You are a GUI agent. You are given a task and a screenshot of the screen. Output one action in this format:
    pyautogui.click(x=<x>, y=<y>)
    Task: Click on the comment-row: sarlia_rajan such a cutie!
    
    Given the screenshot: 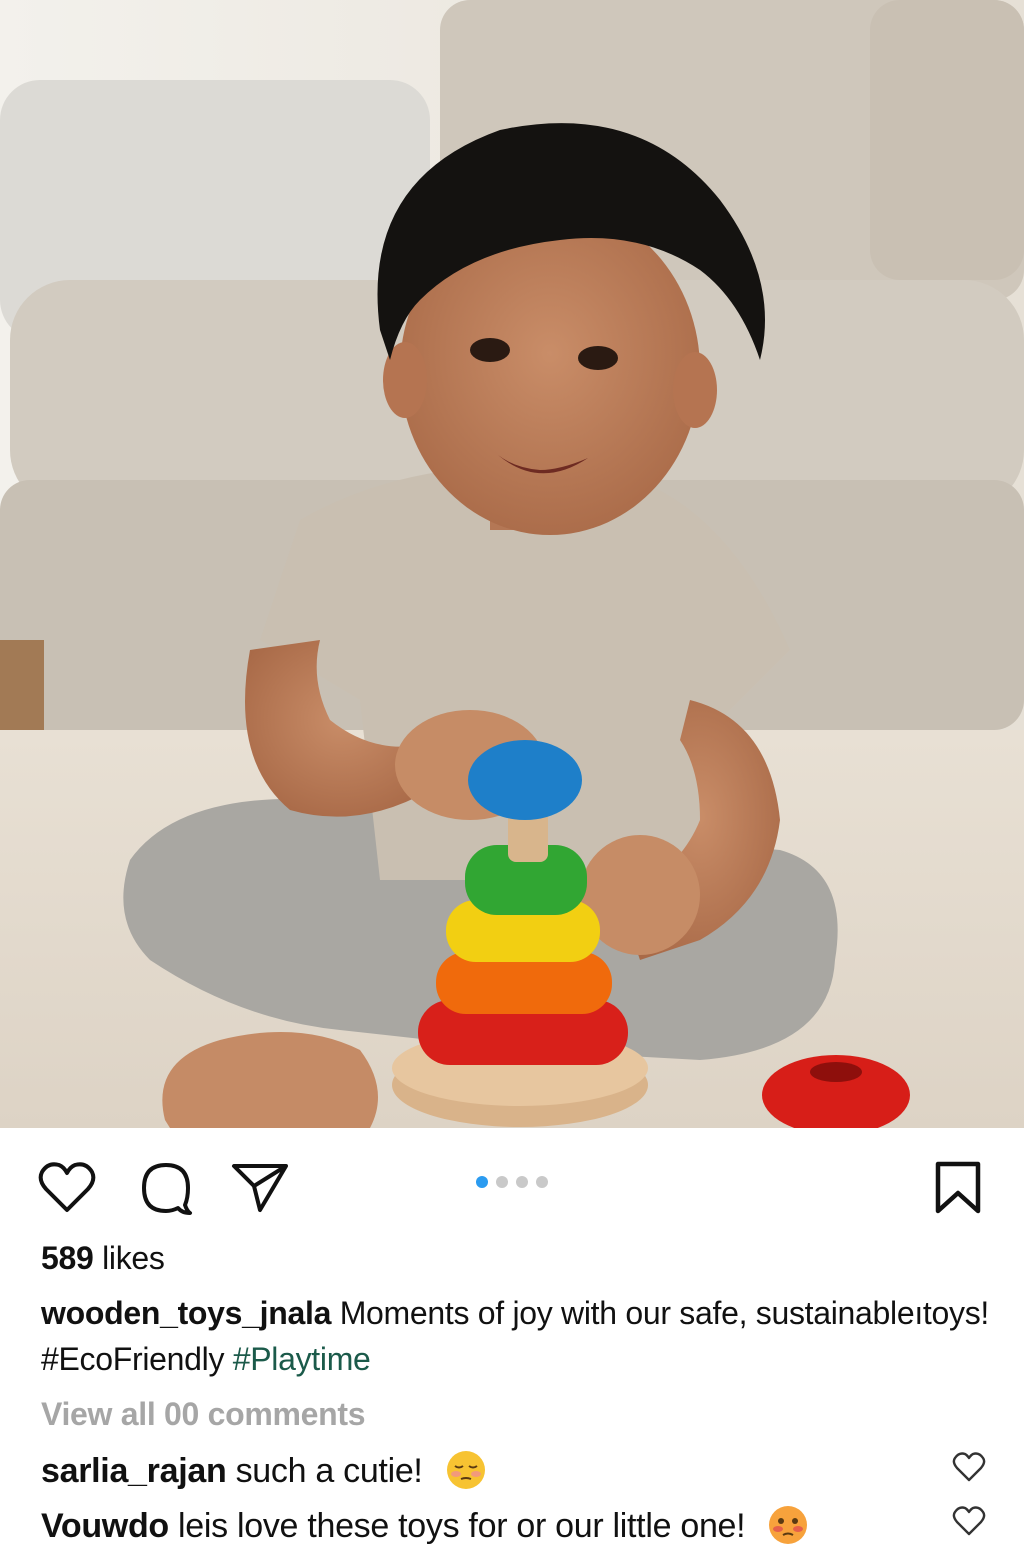 What is the action you would take?
    pyautogui.click(x=263, y=1470)
    